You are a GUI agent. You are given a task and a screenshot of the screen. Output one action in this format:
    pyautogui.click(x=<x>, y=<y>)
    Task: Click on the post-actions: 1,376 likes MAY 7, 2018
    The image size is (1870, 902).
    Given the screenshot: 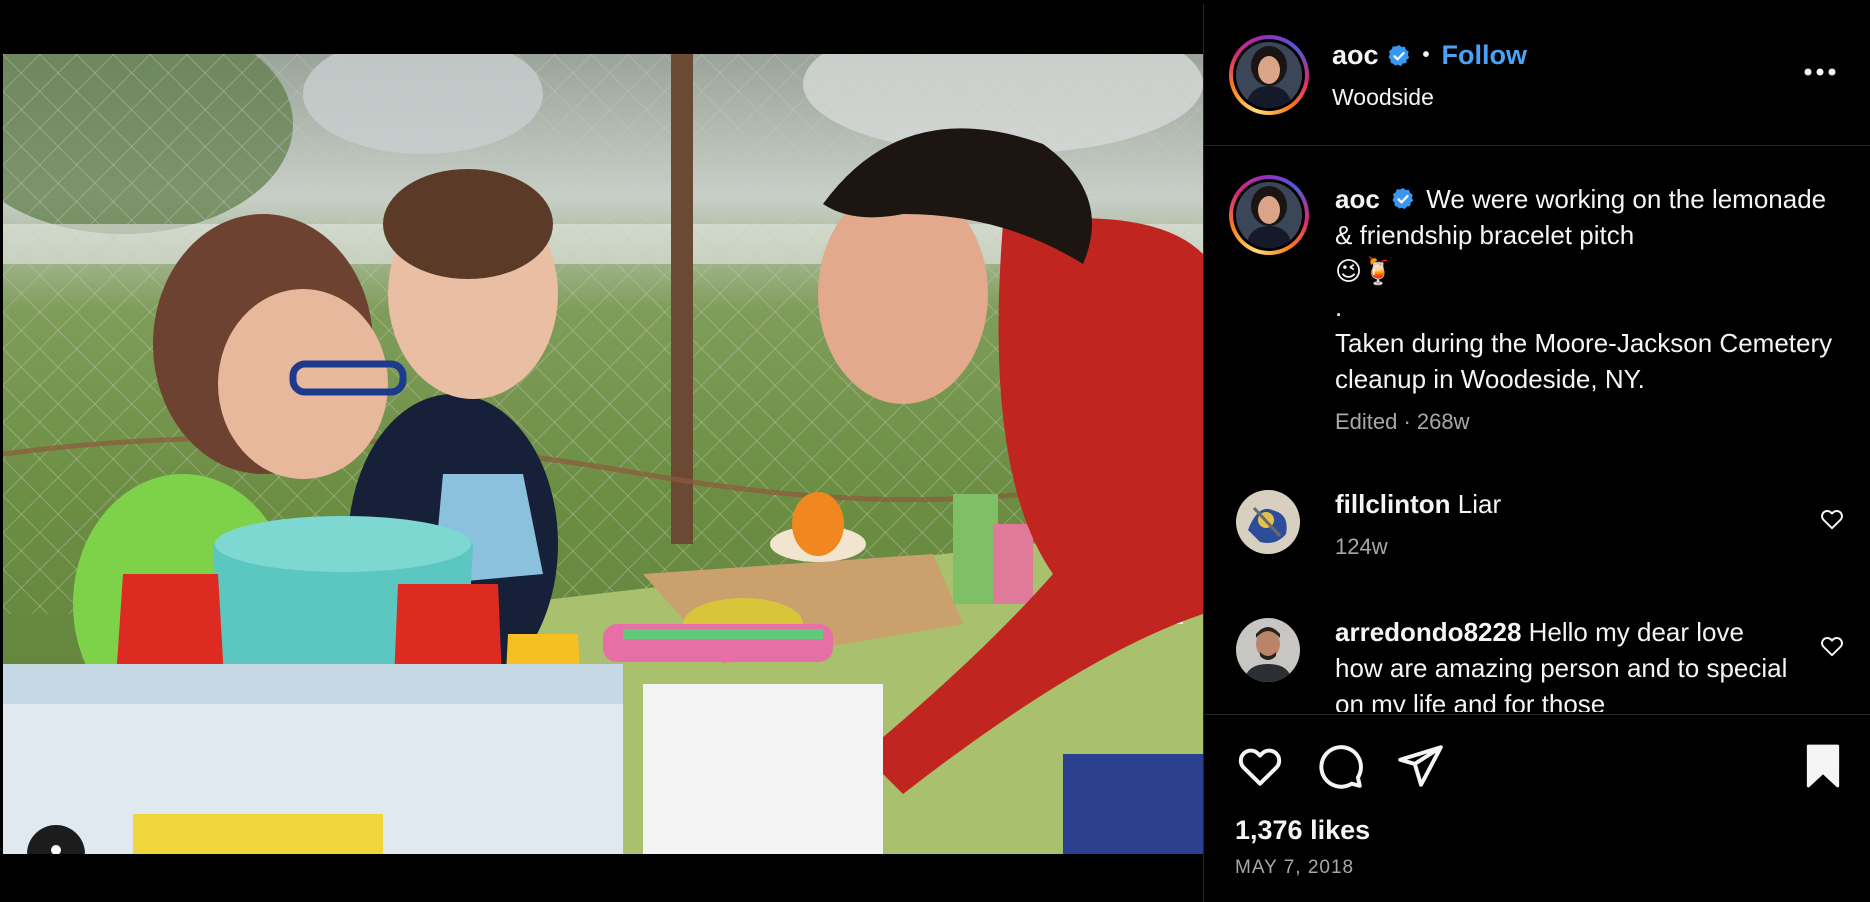 What is the action you would take?
    pyautogui.click(x=1537, y=808)
    